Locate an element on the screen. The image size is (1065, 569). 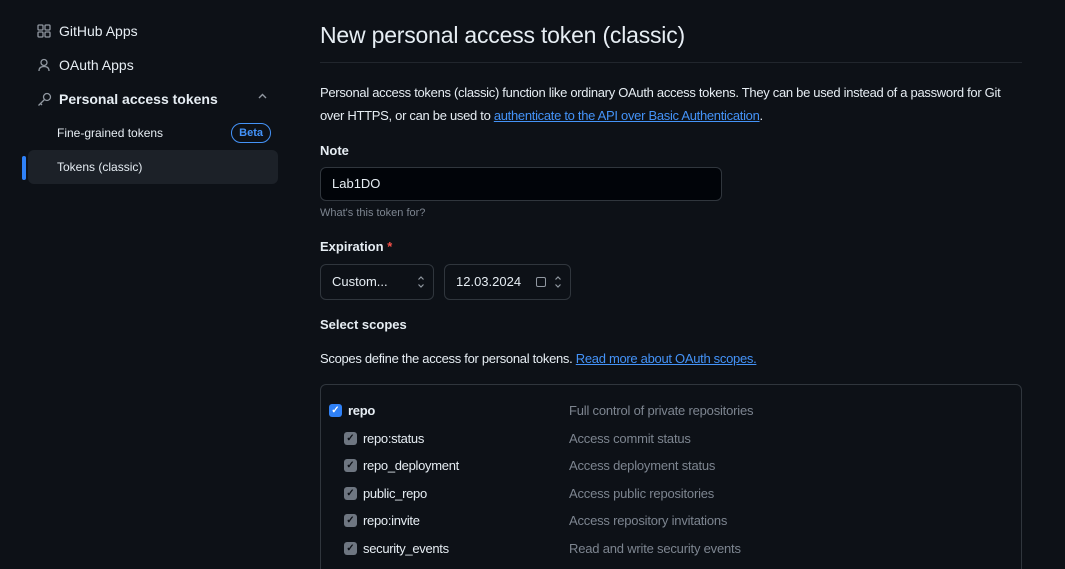
sidebar-item-personal-access-tokens: Personal access tokens is located at coordinates (150, 99).